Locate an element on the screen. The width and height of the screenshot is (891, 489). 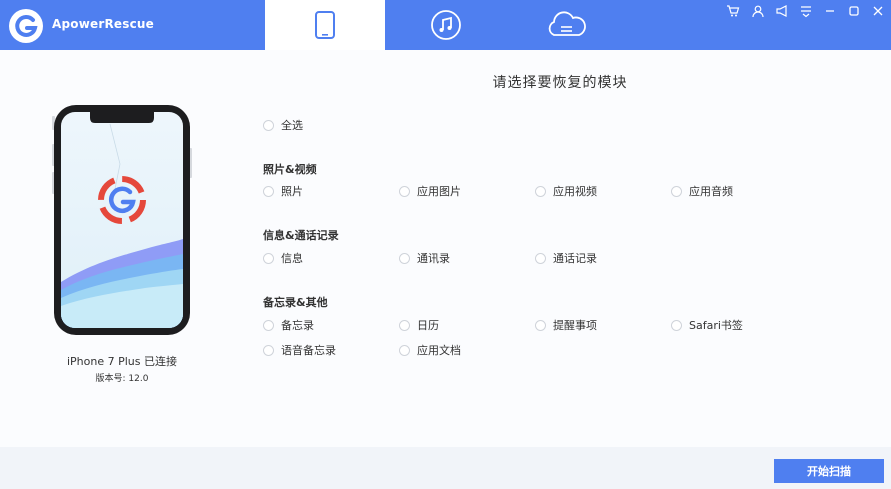
option-messages: 信息 is located at coordinates (283, 258).